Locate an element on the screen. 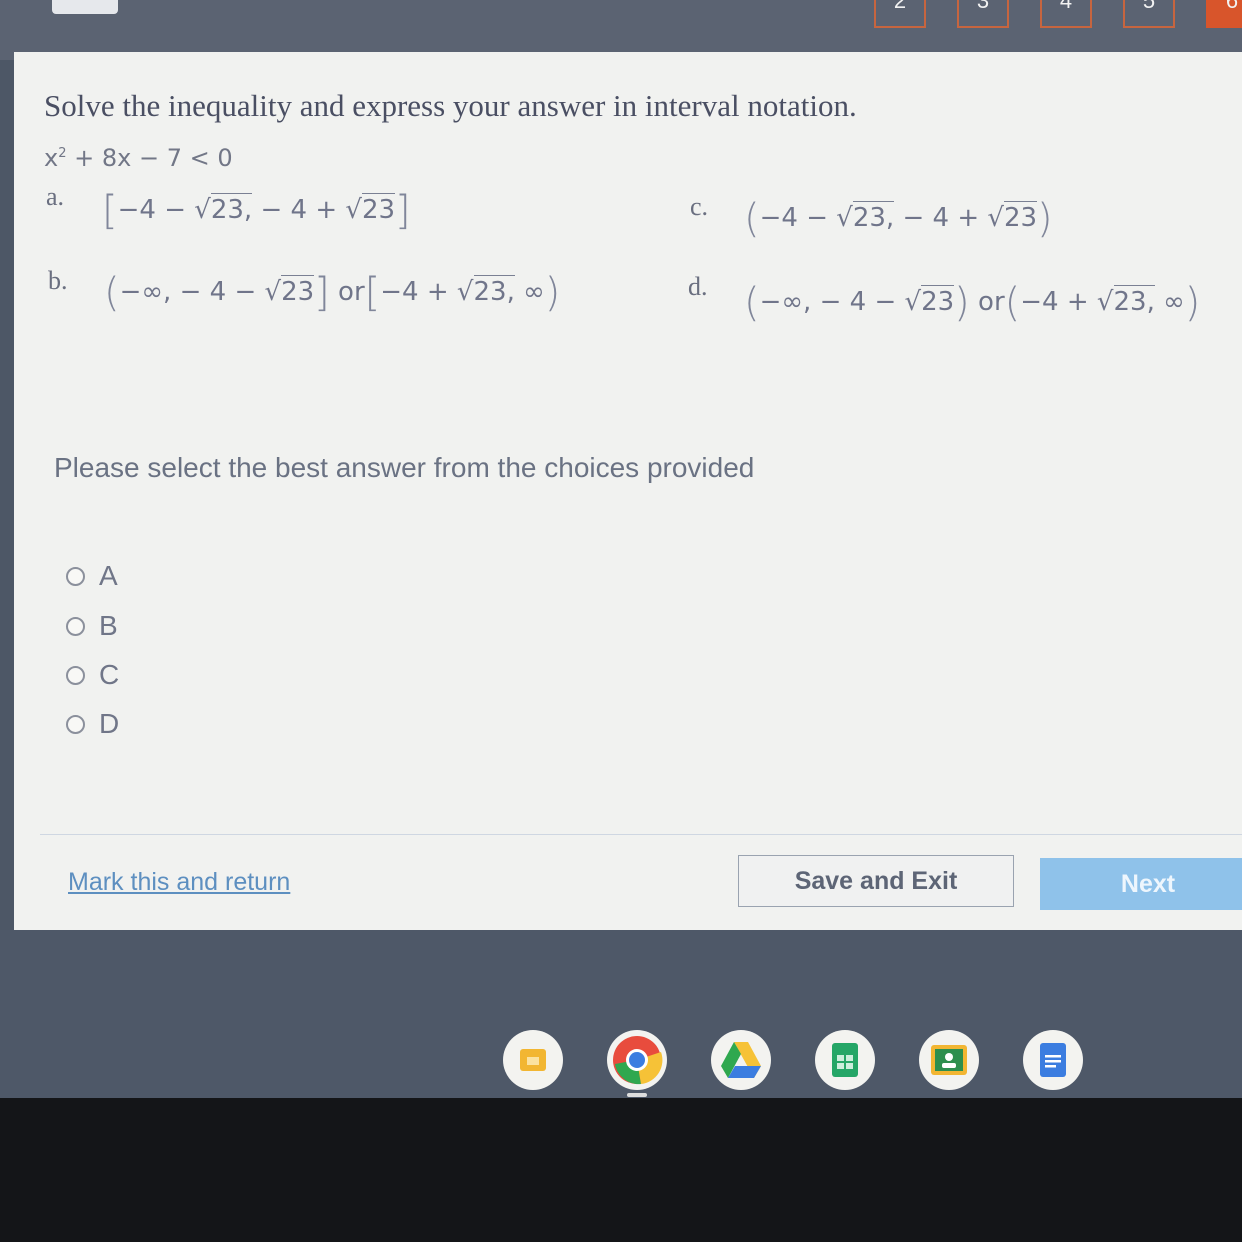  choice-d-expression: (−∞, − 4 − √23) or(−4 + √23, ∞) is located at coordinates (972, 303).